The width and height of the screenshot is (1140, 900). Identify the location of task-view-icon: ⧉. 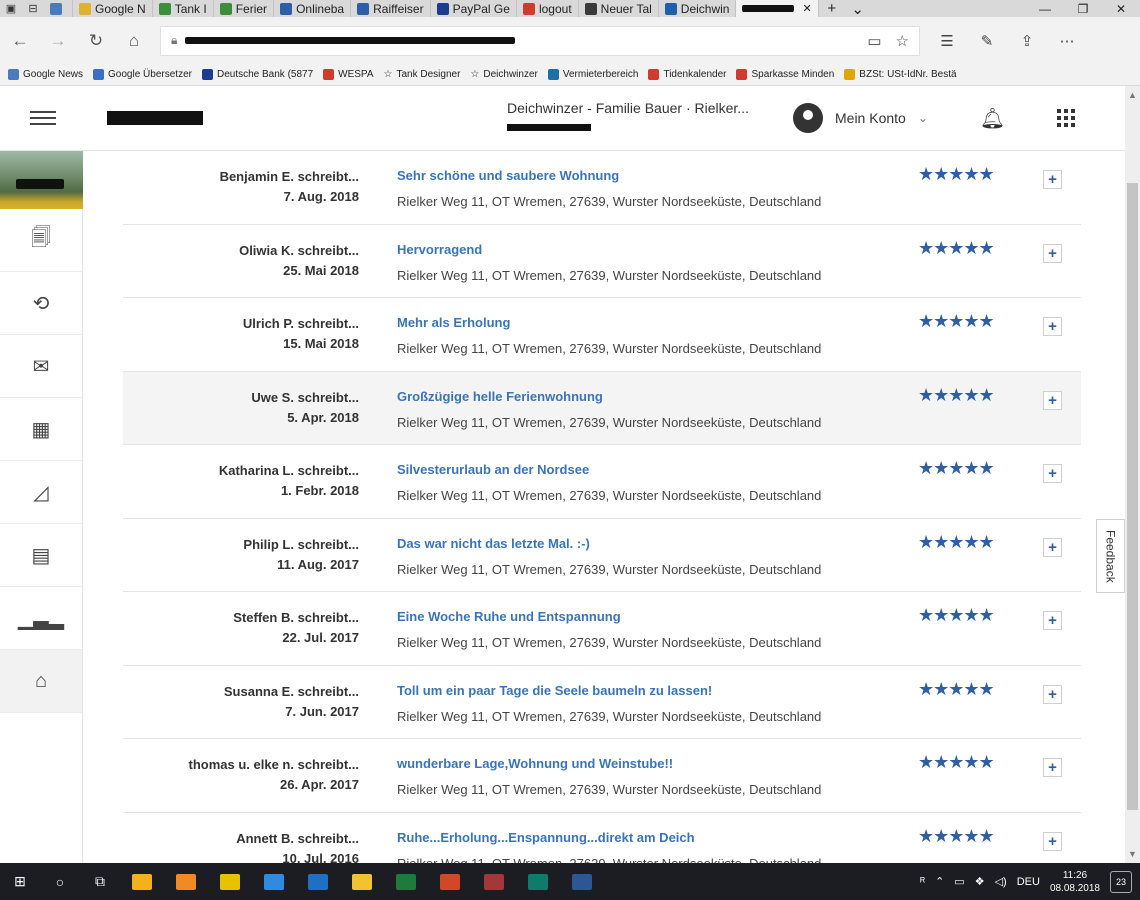
(100, 881).